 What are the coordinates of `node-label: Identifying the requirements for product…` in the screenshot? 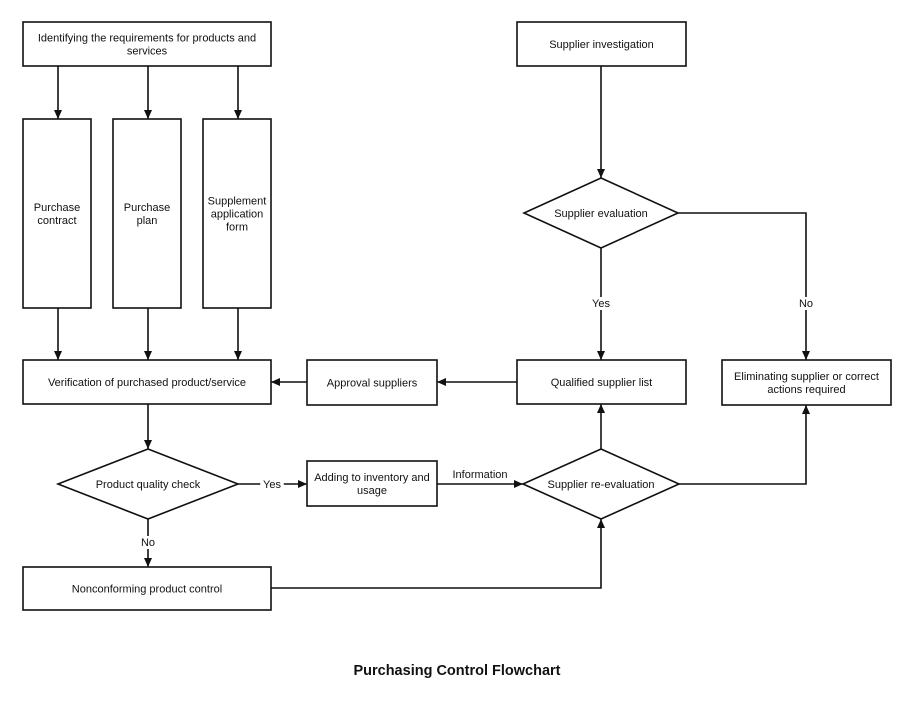 It's located at (147, 39).